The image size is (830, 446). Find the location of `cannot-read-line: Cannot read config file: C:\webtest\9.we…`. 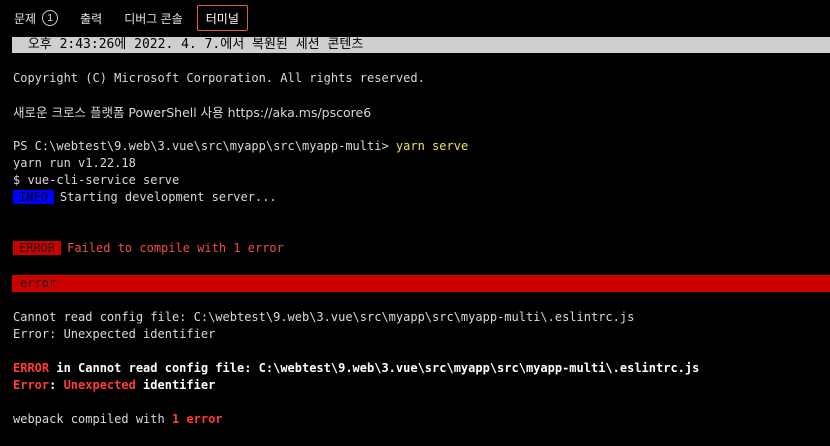

cannot-read-line: Cannot read config file: C:\webtest\9.we… is located at coordinates (324, 317).